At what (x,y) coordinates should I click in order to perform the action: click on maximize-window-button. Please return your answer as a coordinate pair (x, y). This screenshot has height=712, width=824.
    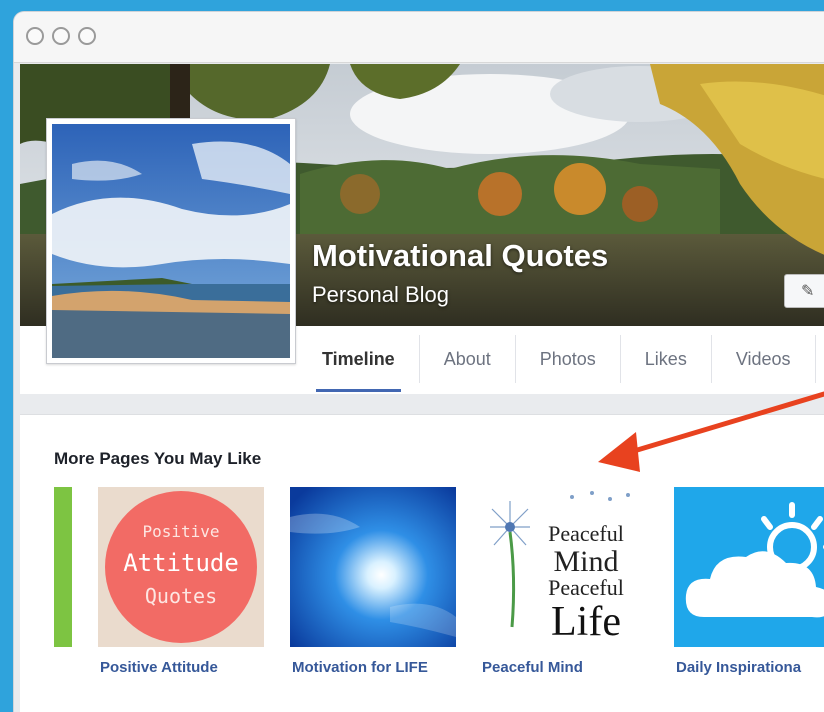
    Looking at the image, I should click on (87, 36).